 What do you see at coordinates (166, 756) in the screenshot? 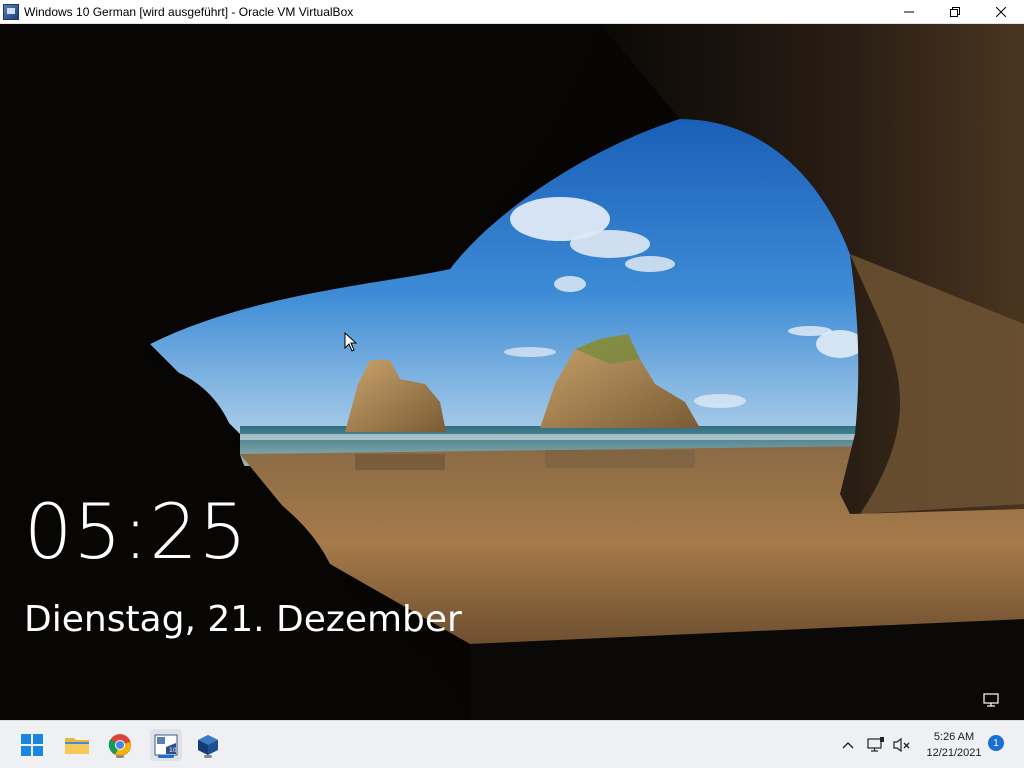
I see `active-indicator` at bounding box center [166, 756].